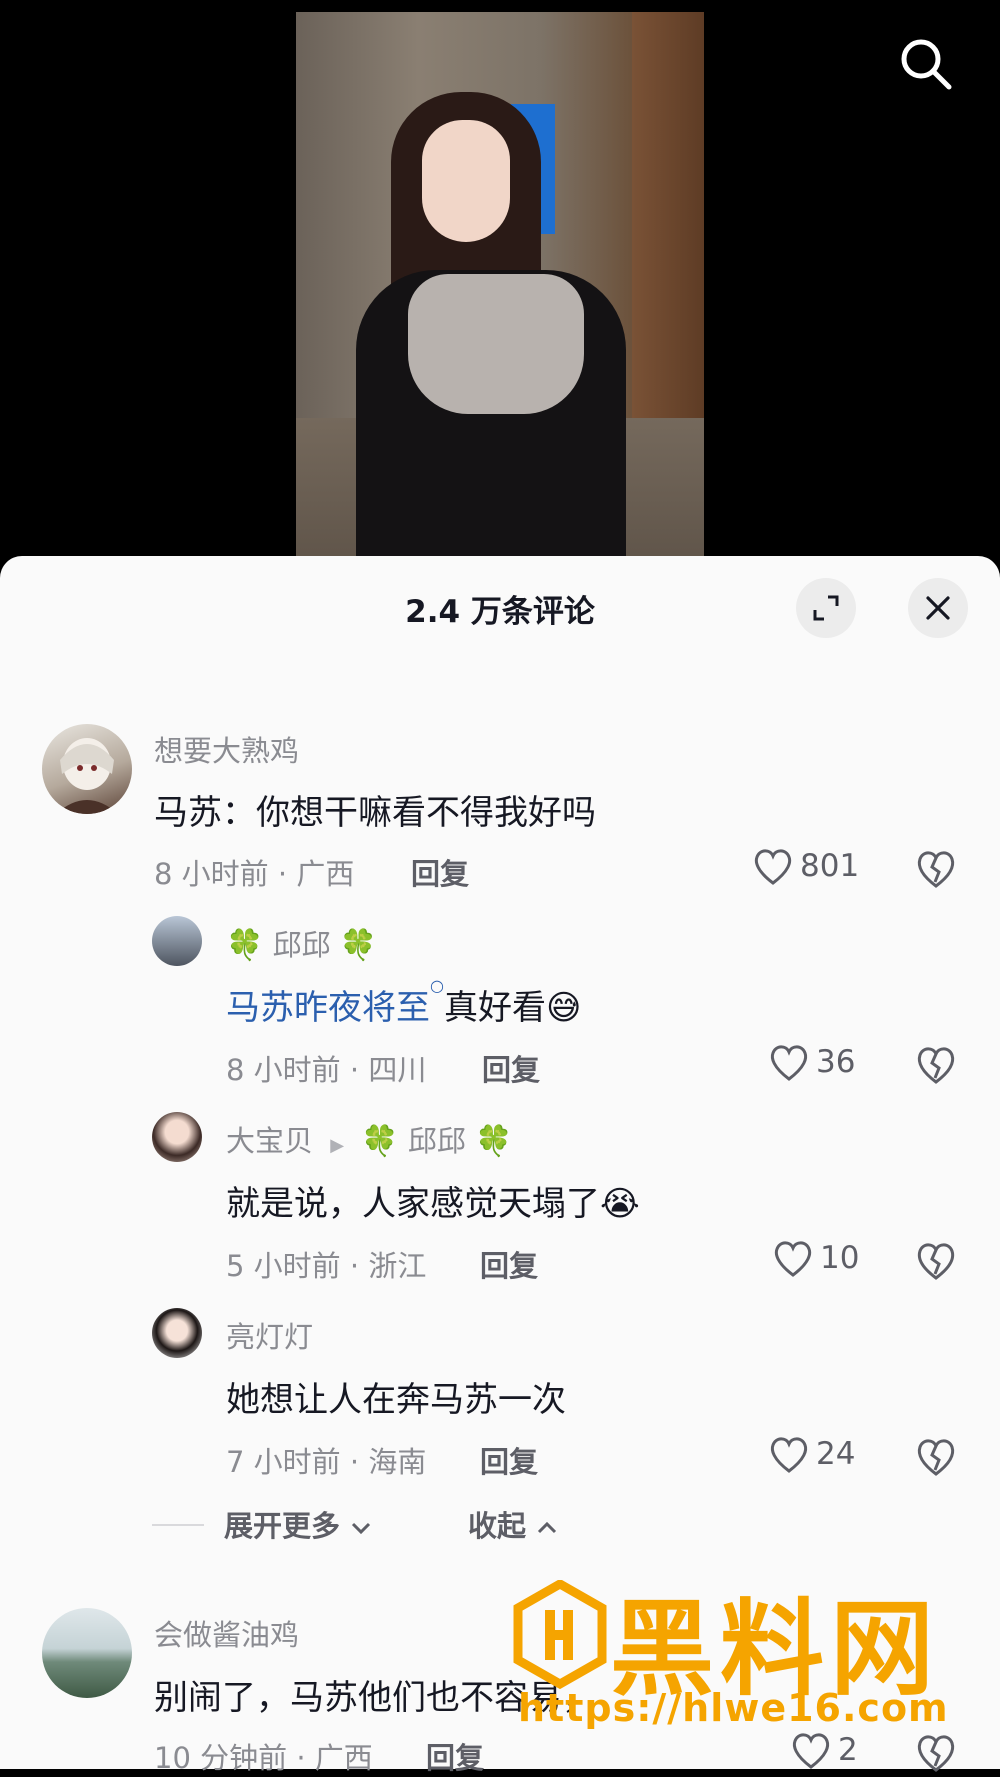 The width and height of the screenshot is (1000, 1777). I want to click on comment-username: 想要大熟鸡, so click(226, 749).